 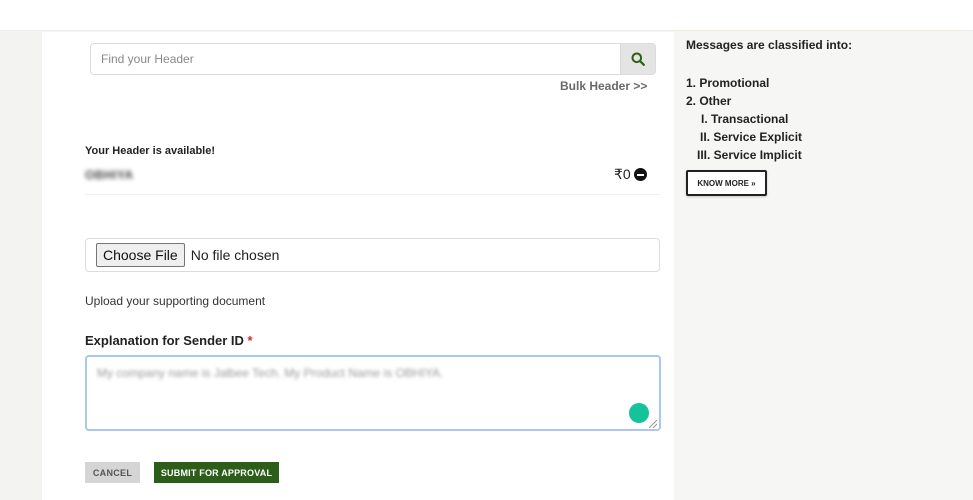 What do you see at coordinates (769, 45) in the screenshot?
I see `info-title: Messages are classified into:` at bounding box center [769, 45].